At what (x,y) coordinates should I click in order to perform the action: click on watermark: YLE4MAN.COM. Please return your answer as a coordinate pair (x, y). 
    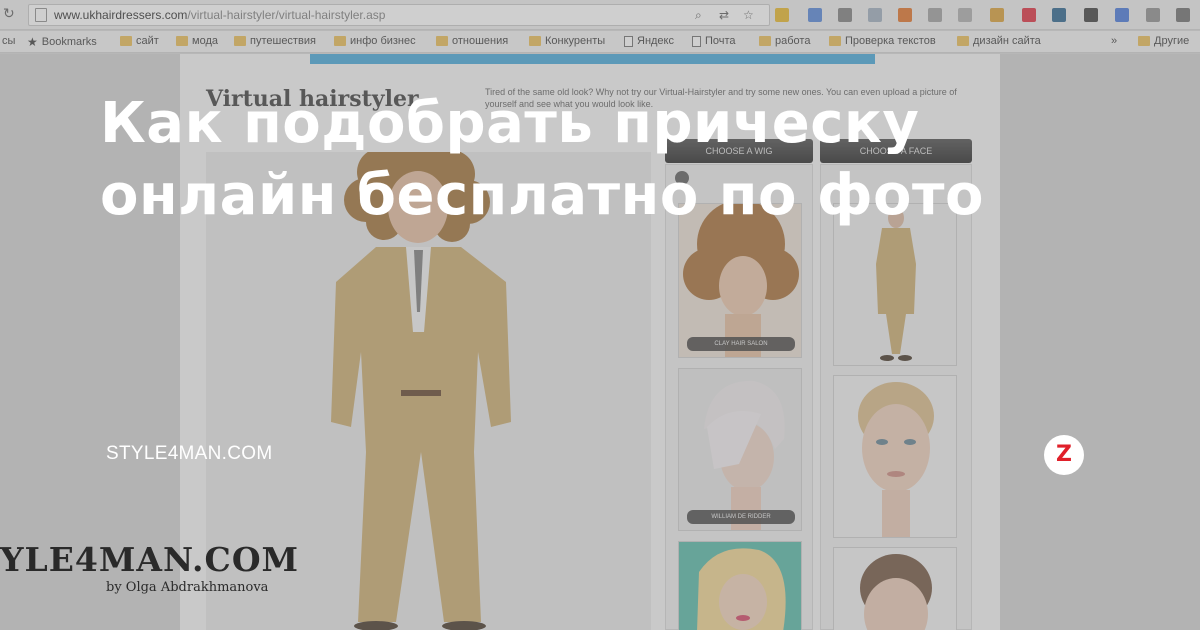
    Looking at the image, I should click on (150, 559).